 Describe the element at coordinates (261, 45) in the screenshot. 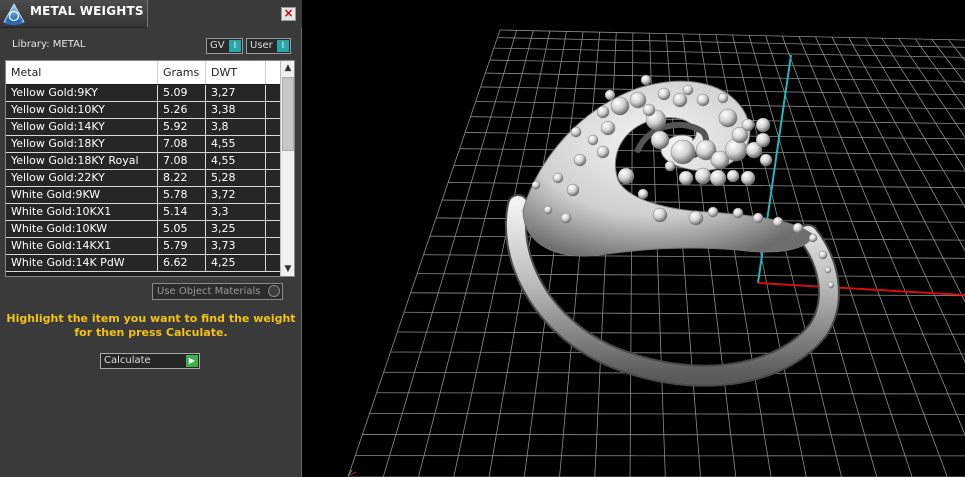

I see `user-toggle-label: User` at that location.